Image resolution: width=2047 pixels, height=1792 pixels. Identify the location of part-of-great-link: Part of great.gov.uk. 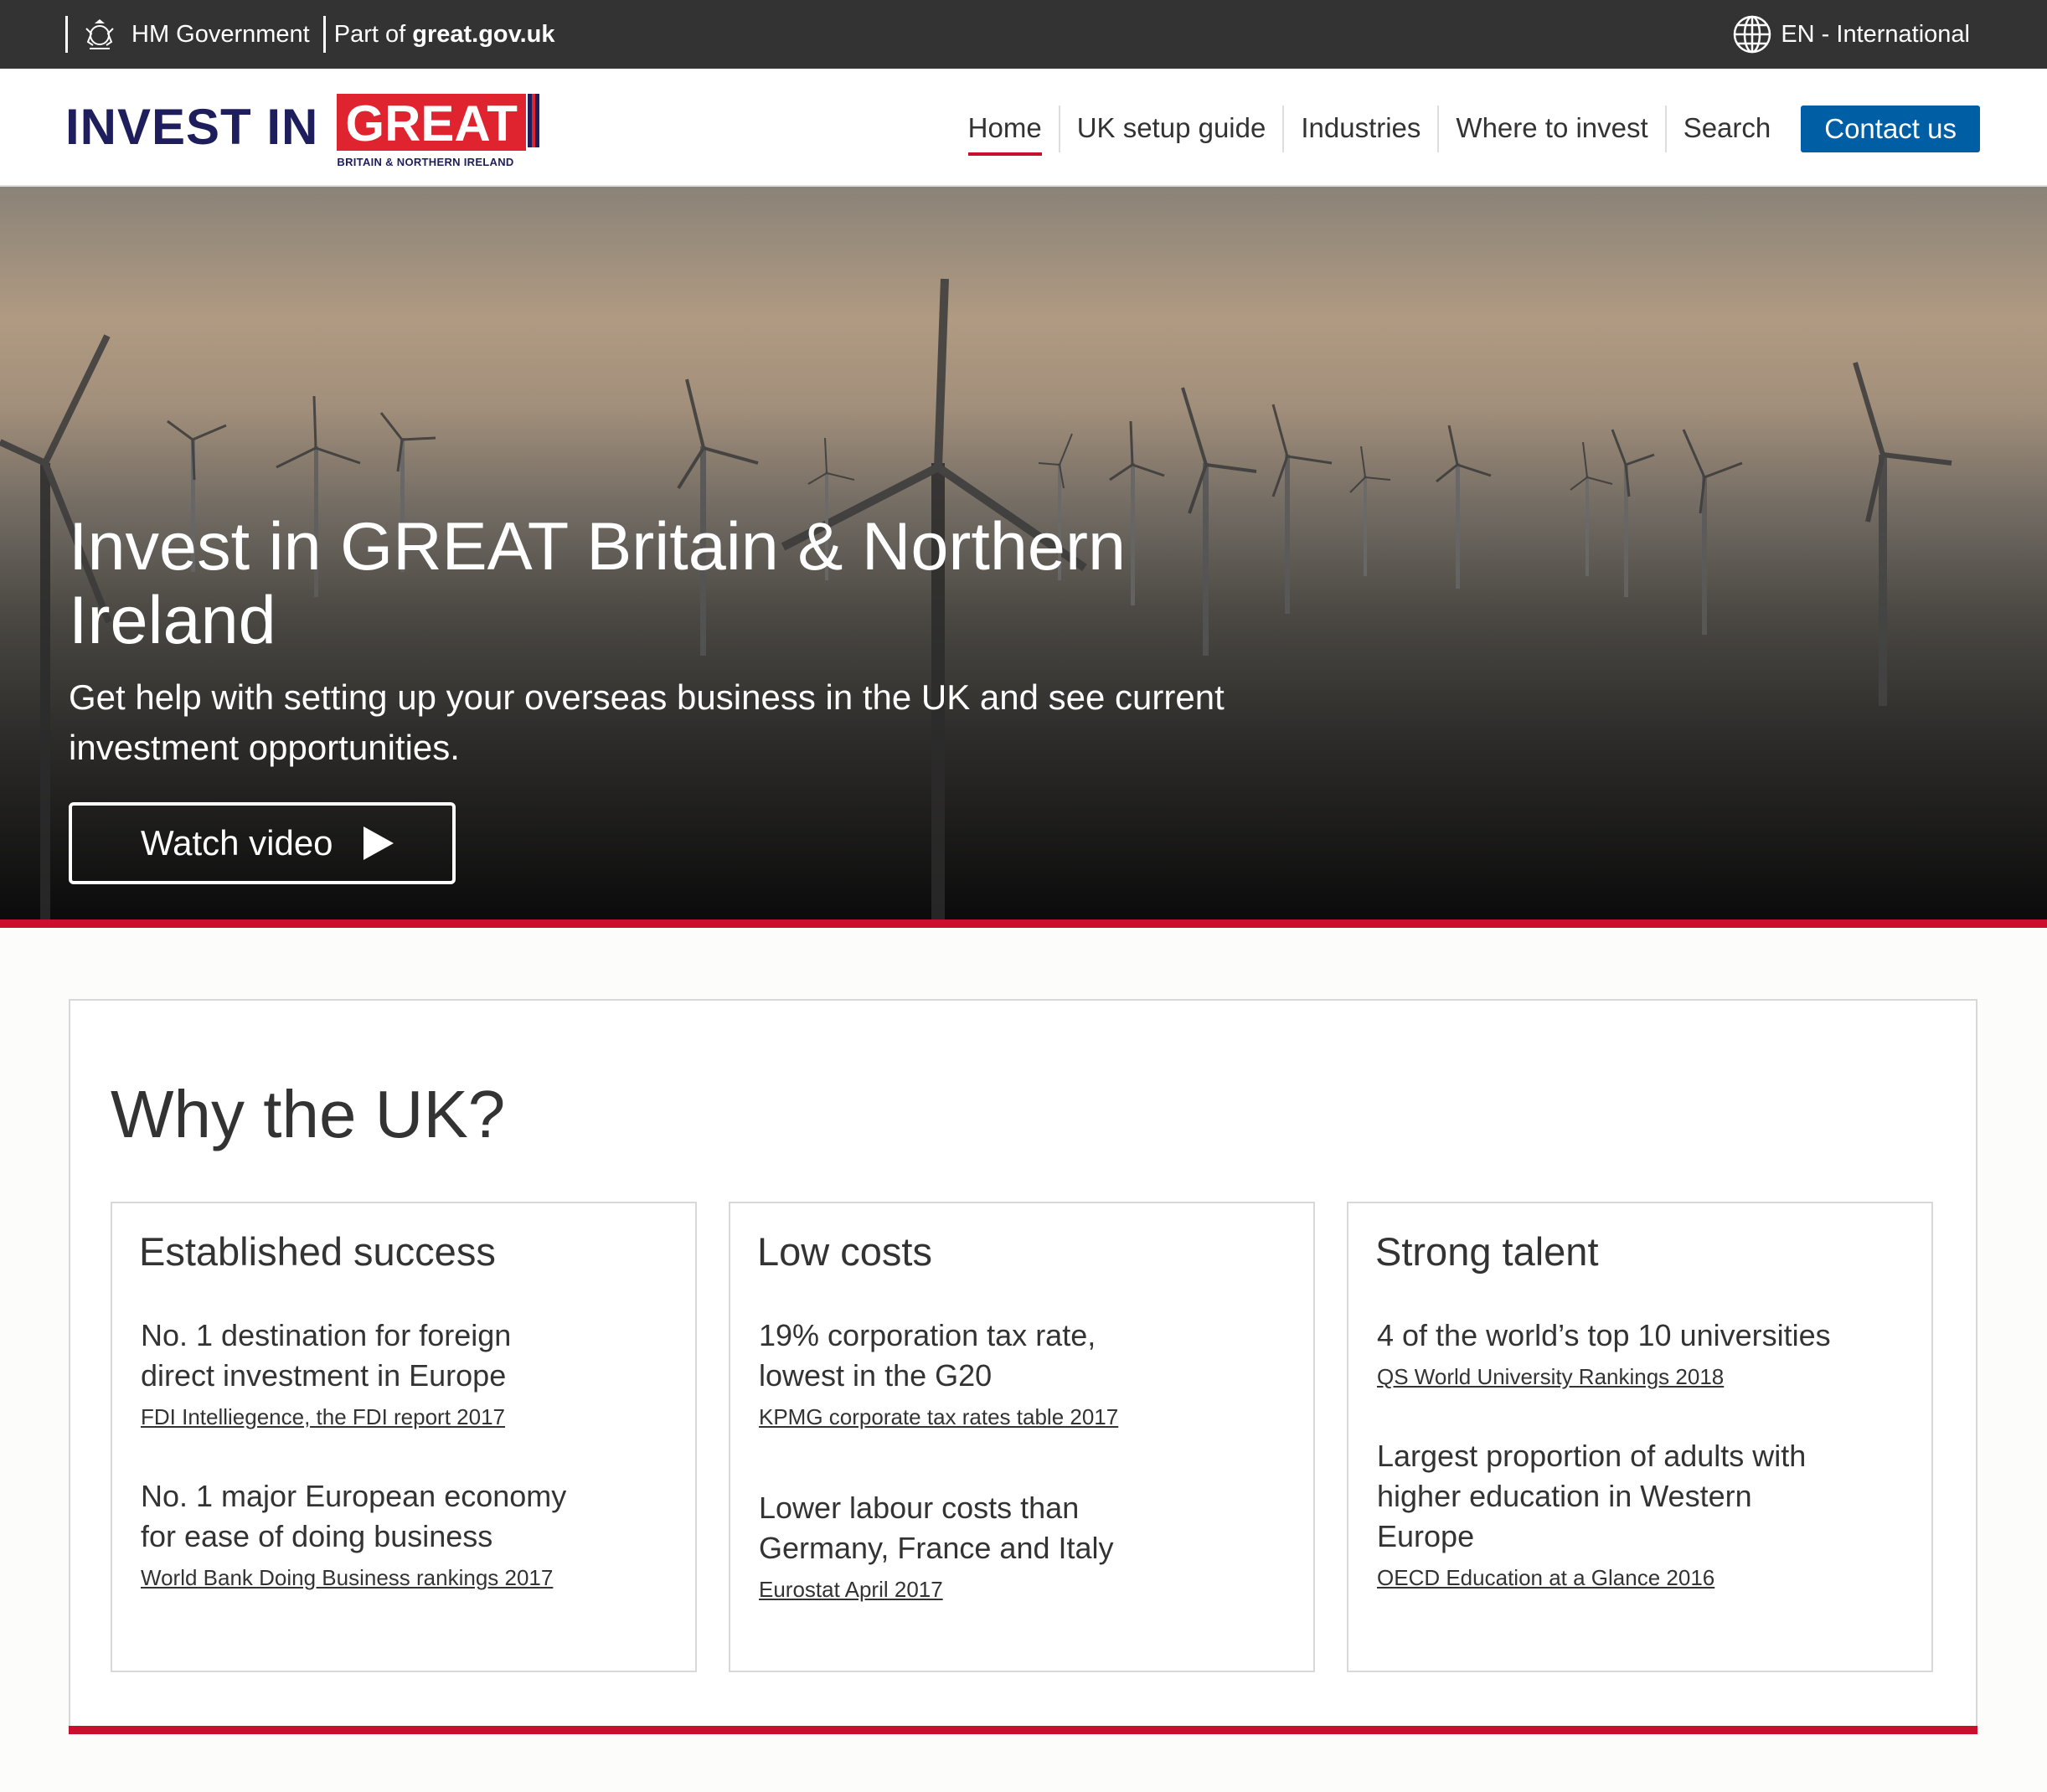
(445, 35).